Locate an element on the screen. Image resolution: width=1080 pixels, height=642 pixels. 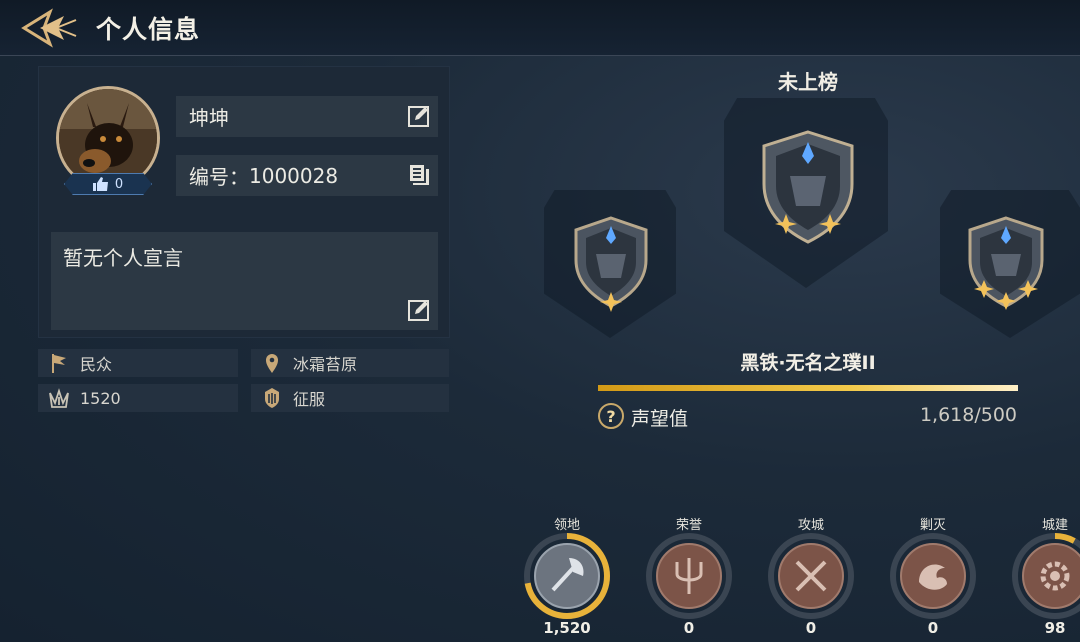
achievement-annihilate: 剿灭 0 is located at coordinates (933, 577).